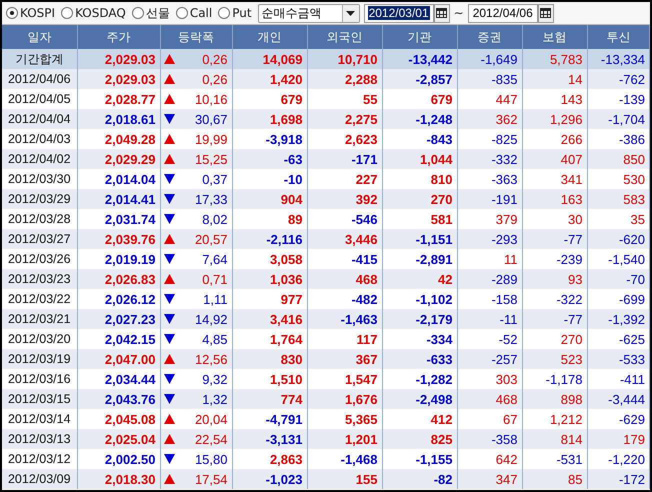 The image size is (652, 492). Describe the element at coordinates (489, 37) in the screenshot. I see `column-header: 증권` at that location.